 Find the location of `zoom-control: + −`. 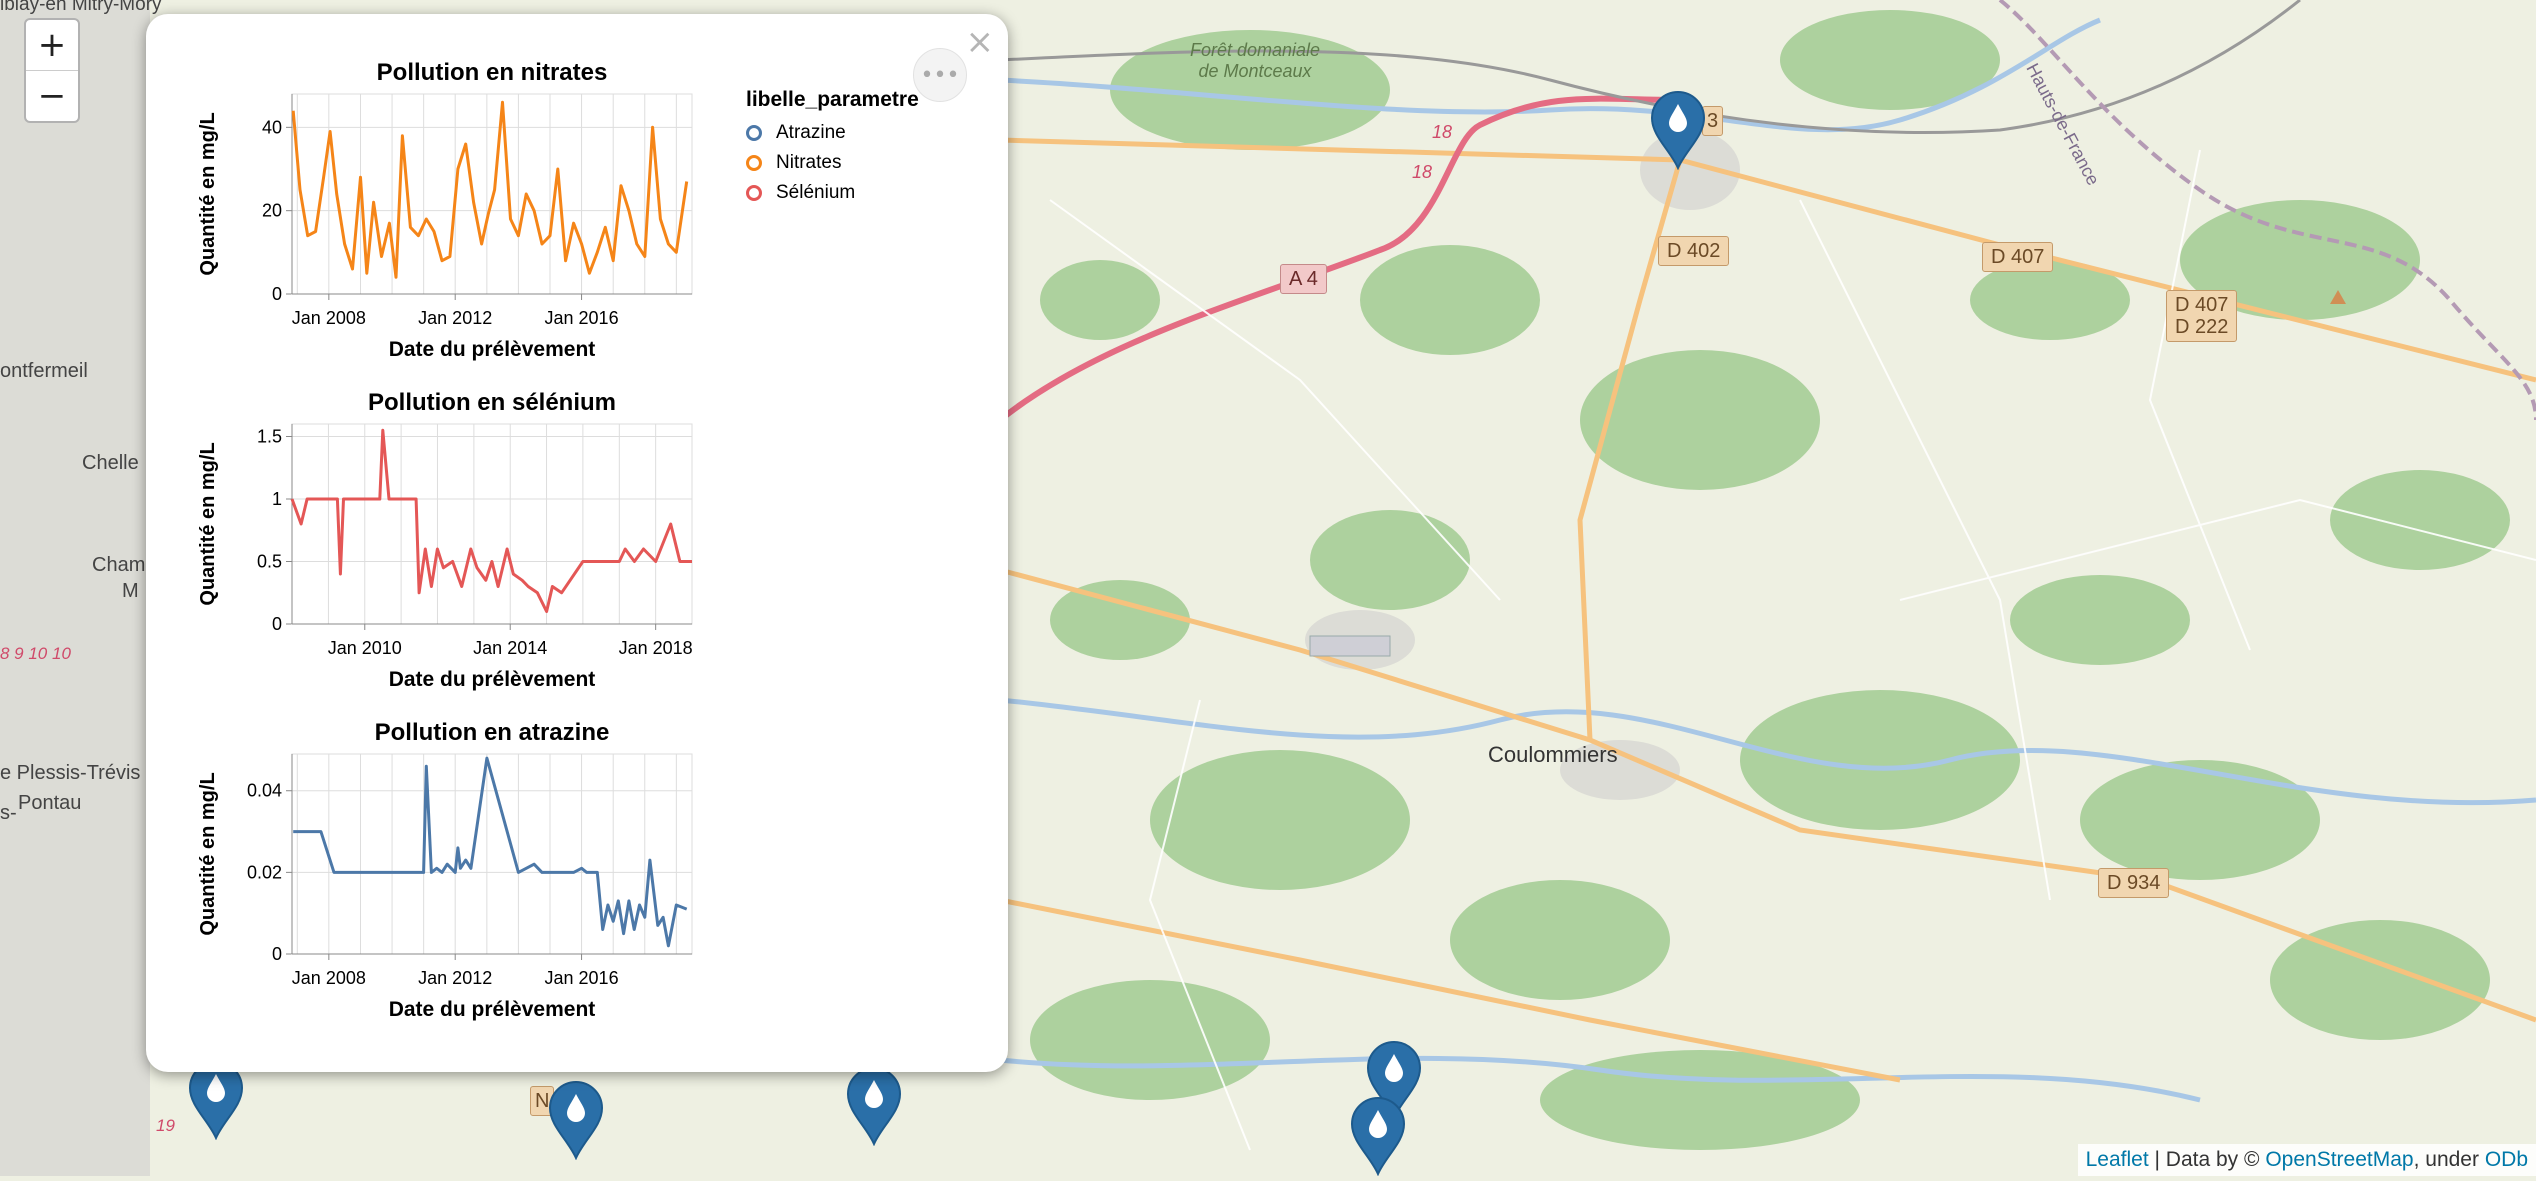

zoom-control: + − is located at coordinates (52, 70).